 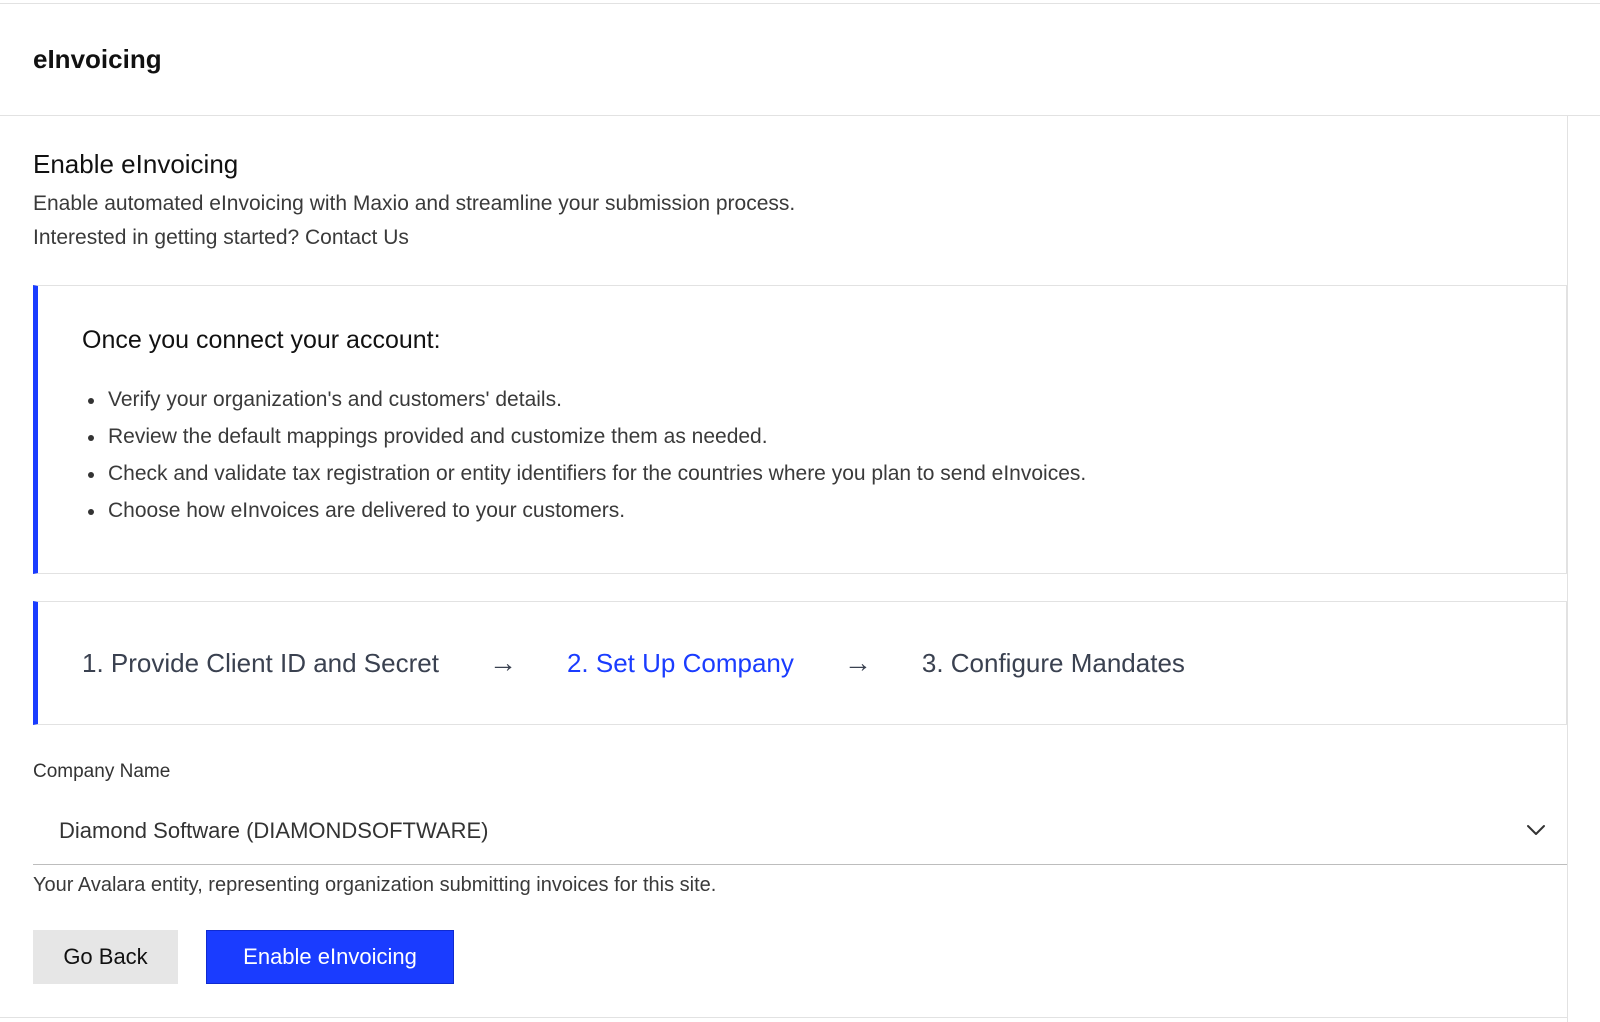 I want to click on step-set-up-company: 2. Set Up Company, so click(x=680, y=662).